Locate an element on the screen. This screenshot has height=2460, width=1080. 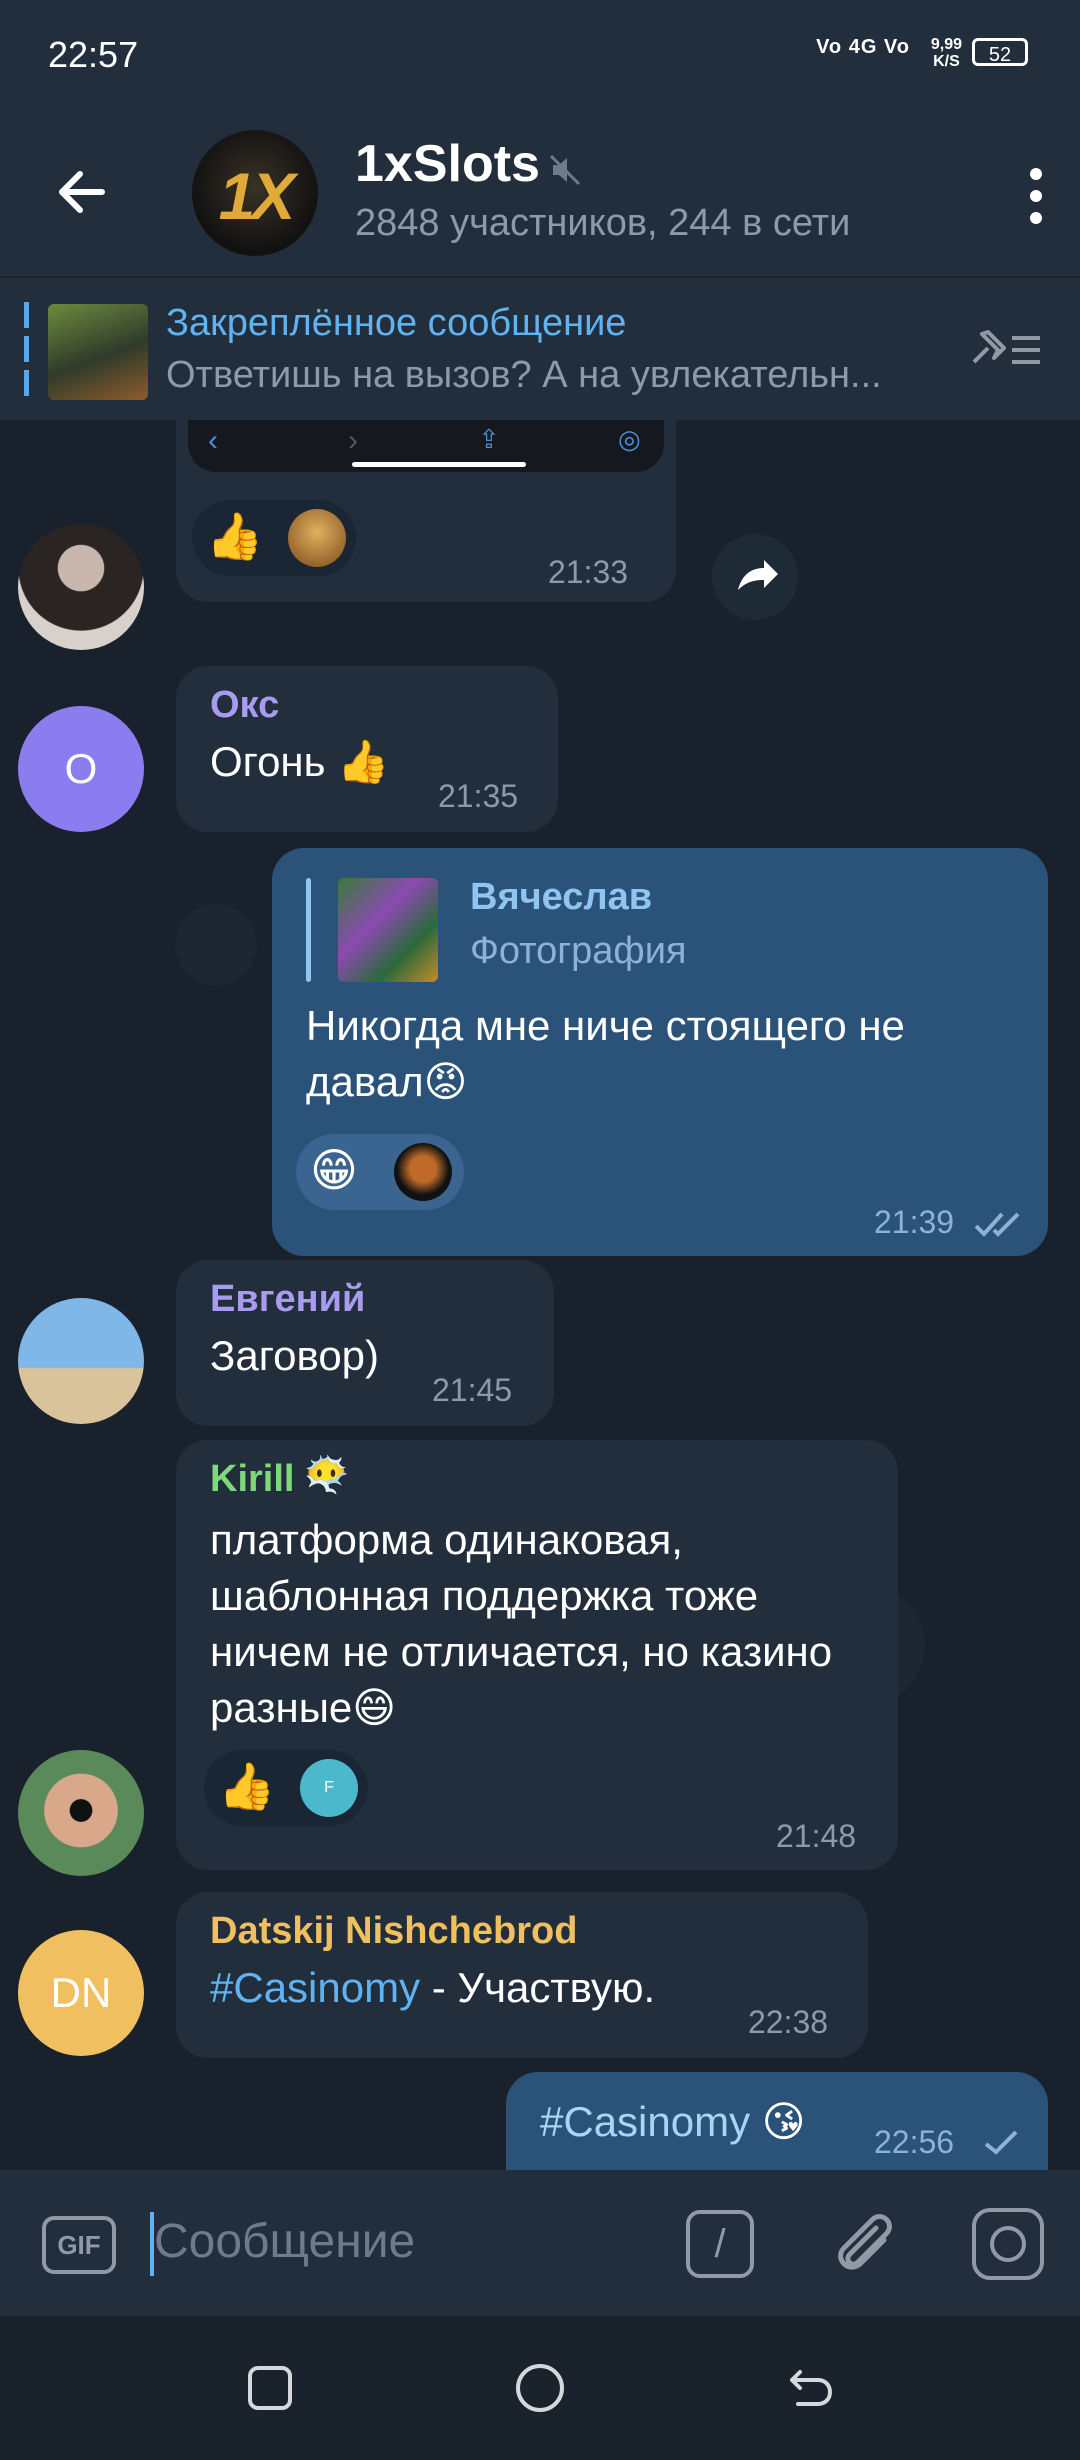
reaction-emoji: 😁 is located at coordinates (334, 1170).